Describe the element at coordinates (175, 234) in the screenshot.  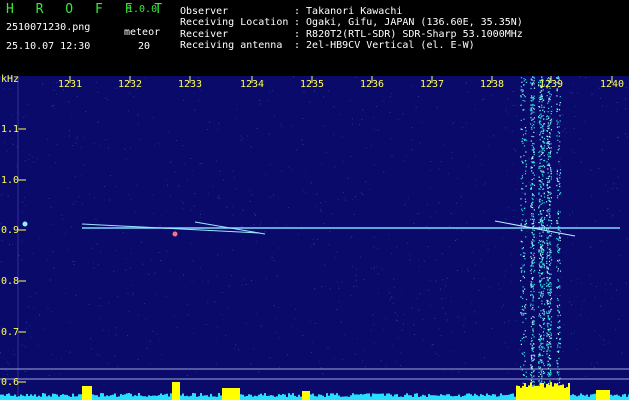
I see `meteor-hotspot` at that location.